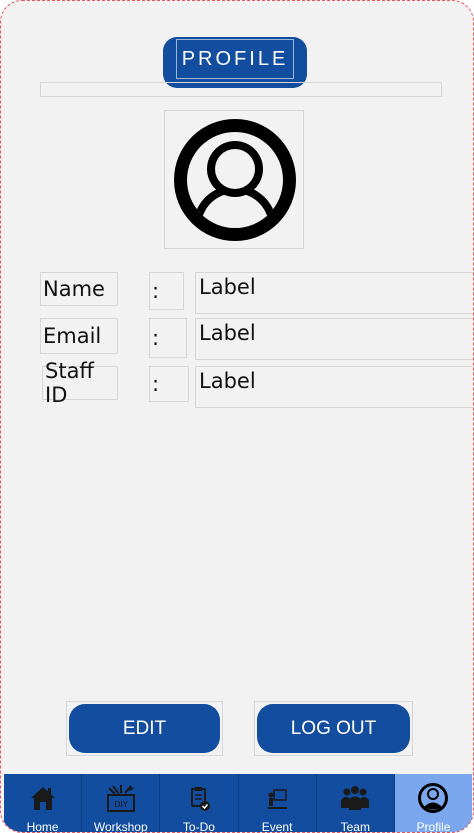 Image resolution: width=474 pixels, height=833 pixels. I want to click on title-underline, so click(241, 89).